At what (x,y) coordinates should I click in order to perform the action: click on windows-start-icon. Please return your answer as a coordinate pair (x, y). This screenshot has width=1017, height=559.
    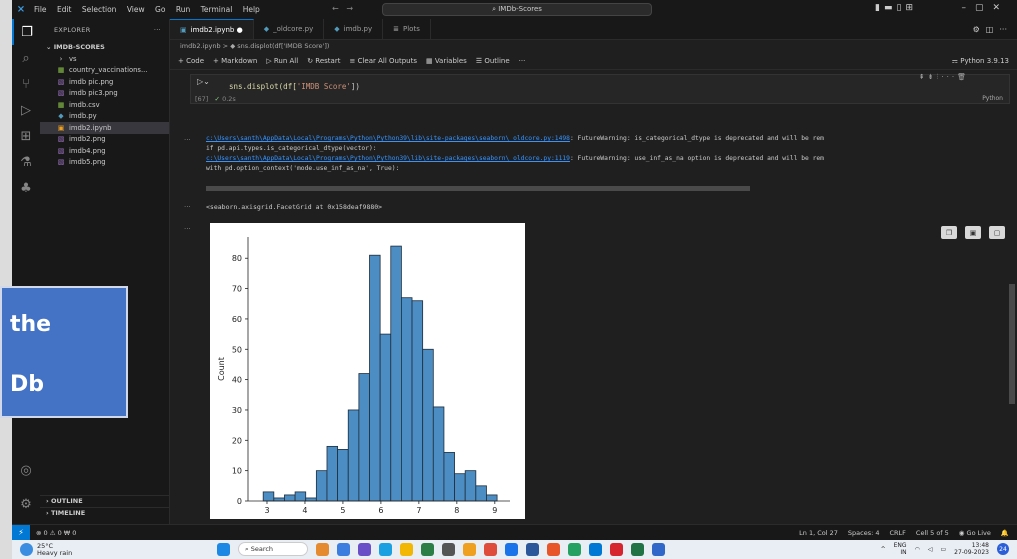
    Looking at the image, I should click on (223, 549).